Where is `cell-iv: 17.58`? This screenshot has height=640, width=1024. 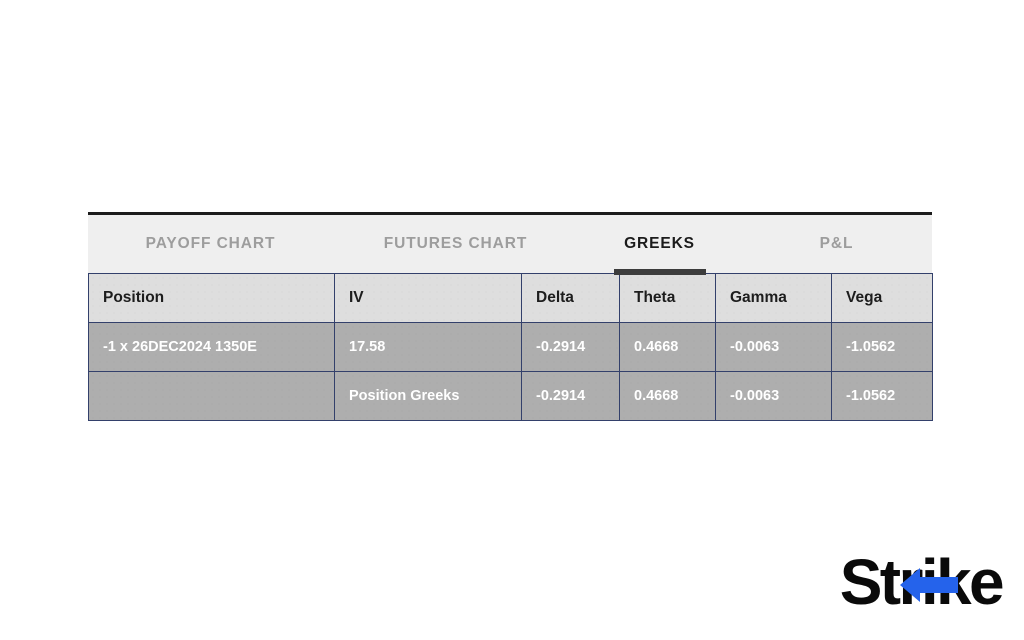
cell-iv: 17.58 is located at coordinates (428, 347).